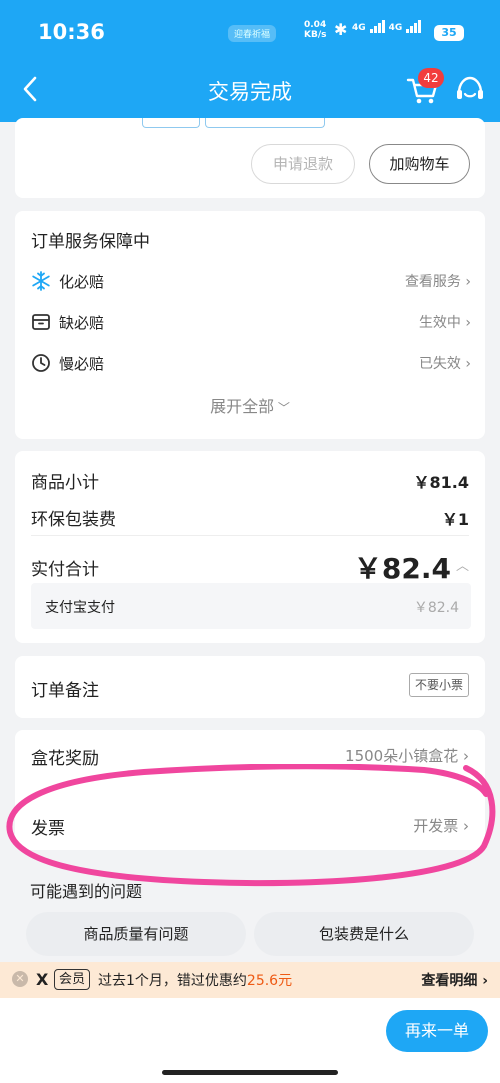  Describe the element at coordinates (437, 1031) in the screenshot. I see `reorder-button: 再来一单` at that location.